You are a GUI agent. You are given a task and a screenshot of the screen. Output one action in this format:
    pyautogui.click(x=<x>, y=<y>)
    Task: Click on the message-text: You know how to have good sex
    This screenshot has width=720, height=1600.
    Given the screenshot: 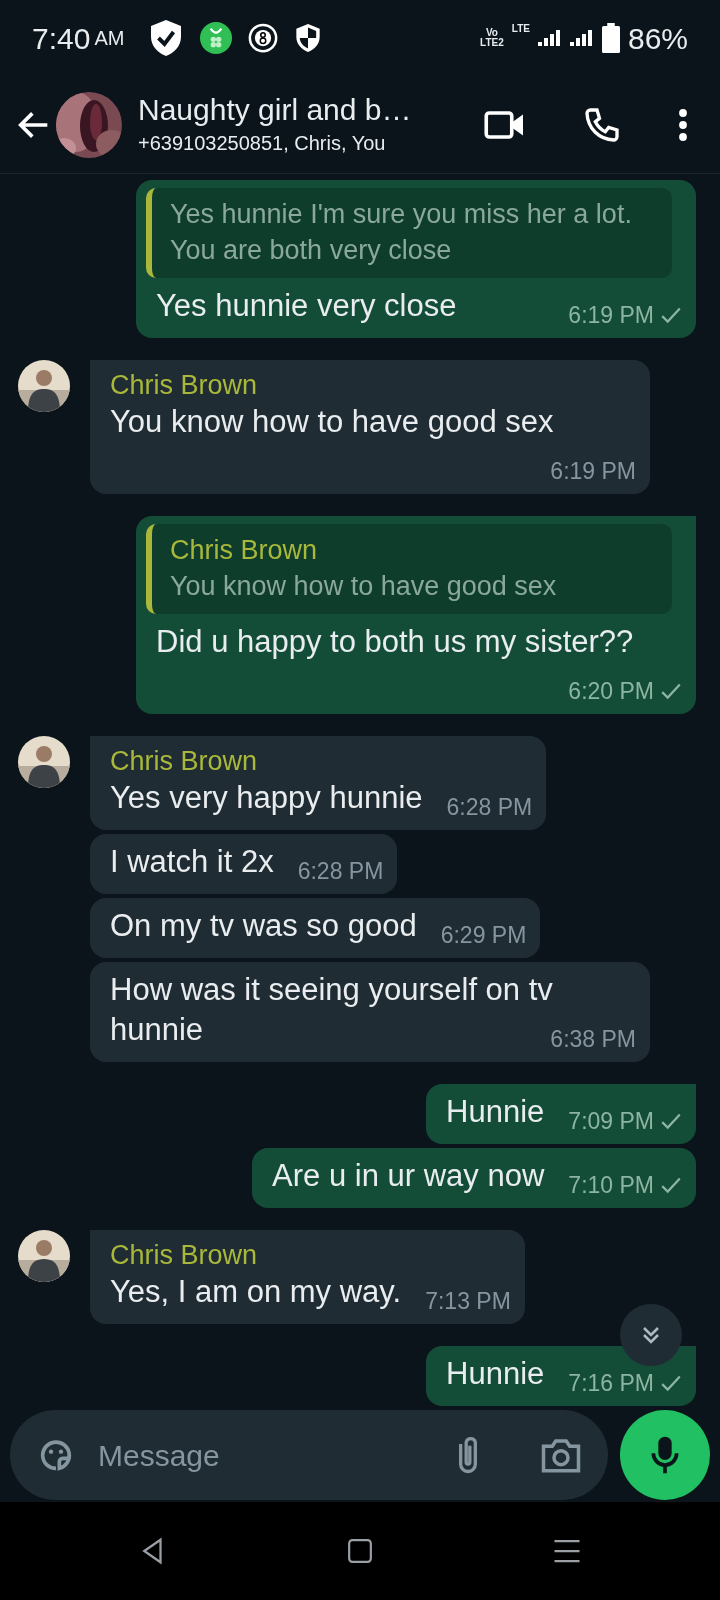 What is the action you would take?
    pyautogui.click(x=332, y=421)
    